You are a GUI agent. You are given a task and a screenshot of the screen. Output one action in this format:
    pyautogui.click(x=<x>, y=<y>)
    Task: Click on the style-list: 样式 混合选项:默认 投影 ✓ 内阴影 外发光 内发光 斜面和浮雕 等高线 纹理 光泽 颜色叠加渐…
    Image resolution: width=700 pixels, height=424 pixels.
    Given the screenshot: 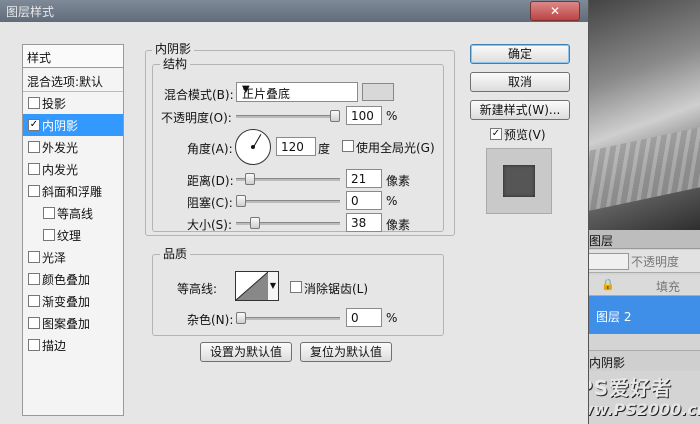 What is the action you would take?
    pyautogui.click(x=73, y=230)
    